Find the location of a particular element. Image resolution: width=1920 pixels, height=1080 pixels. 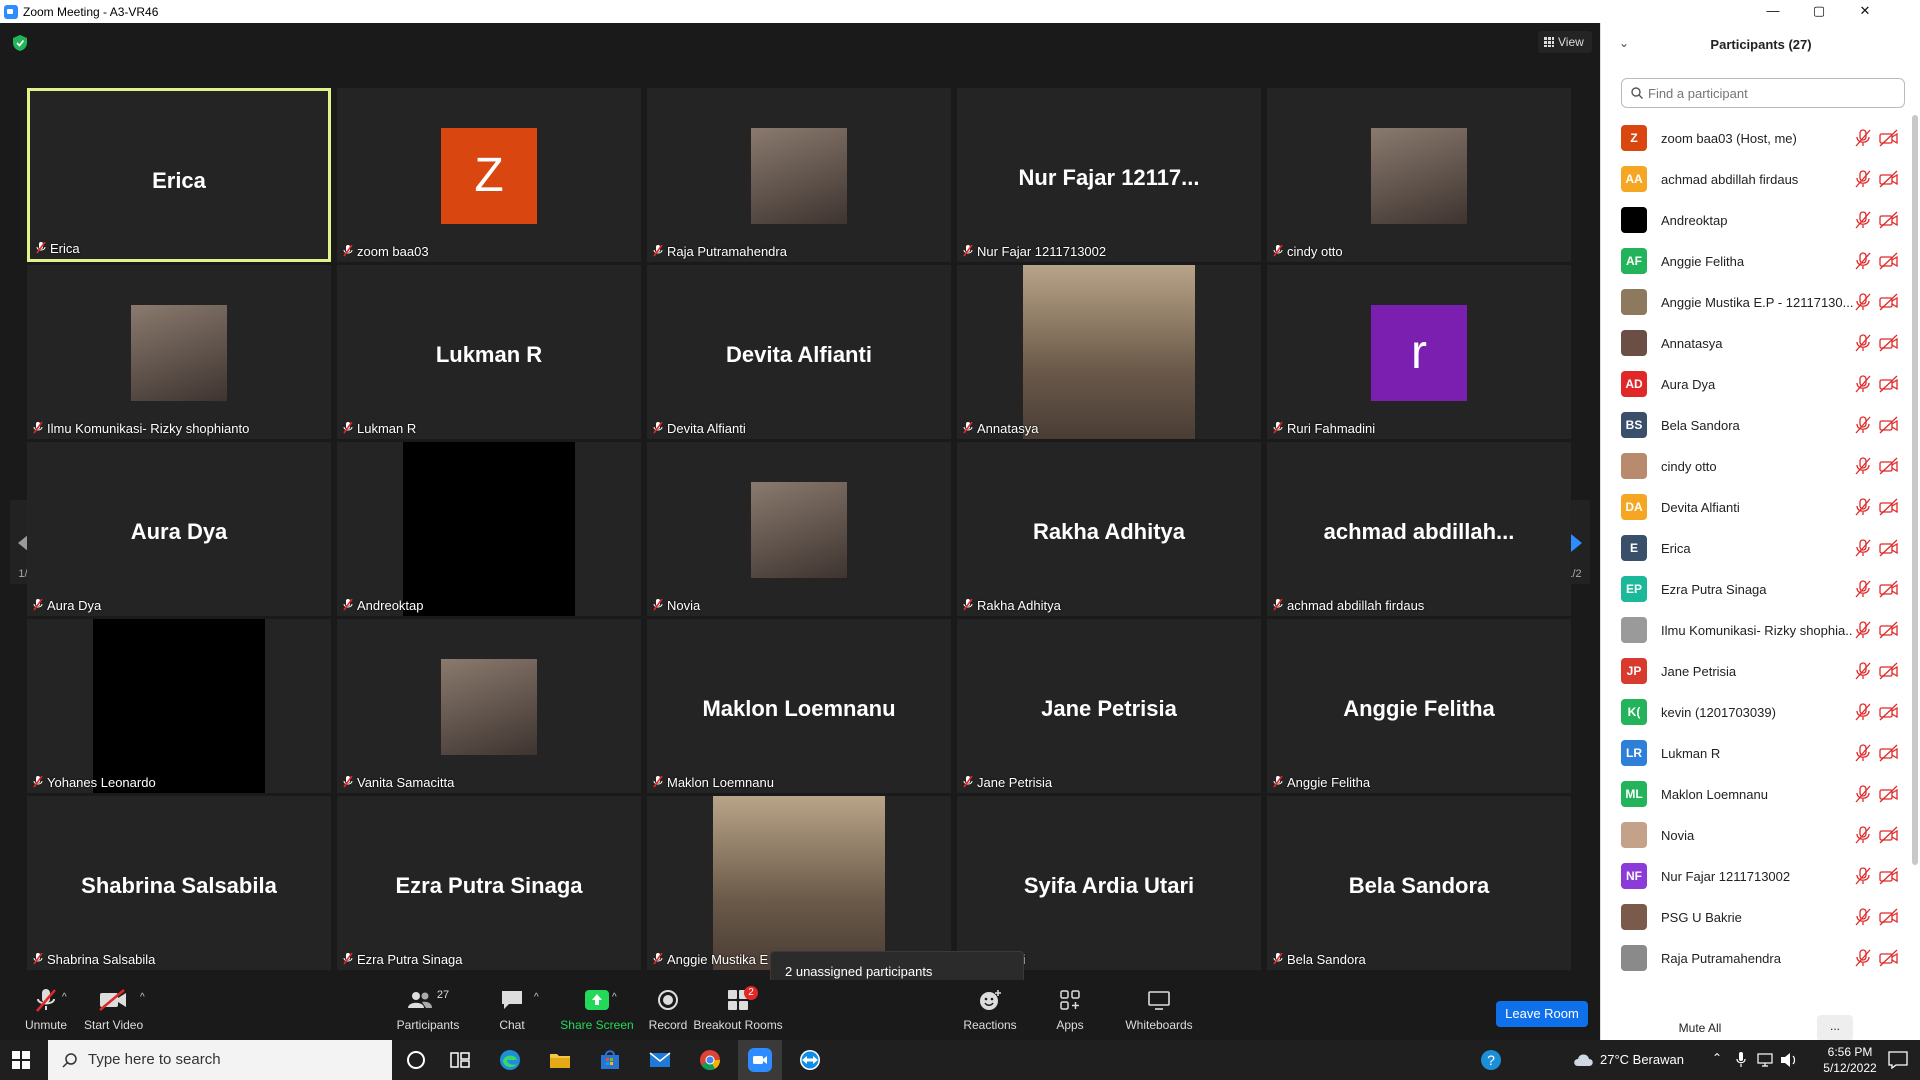

video-tile: Syifa Ardia Utaridia Utari is located at coordinates (1109, 883).